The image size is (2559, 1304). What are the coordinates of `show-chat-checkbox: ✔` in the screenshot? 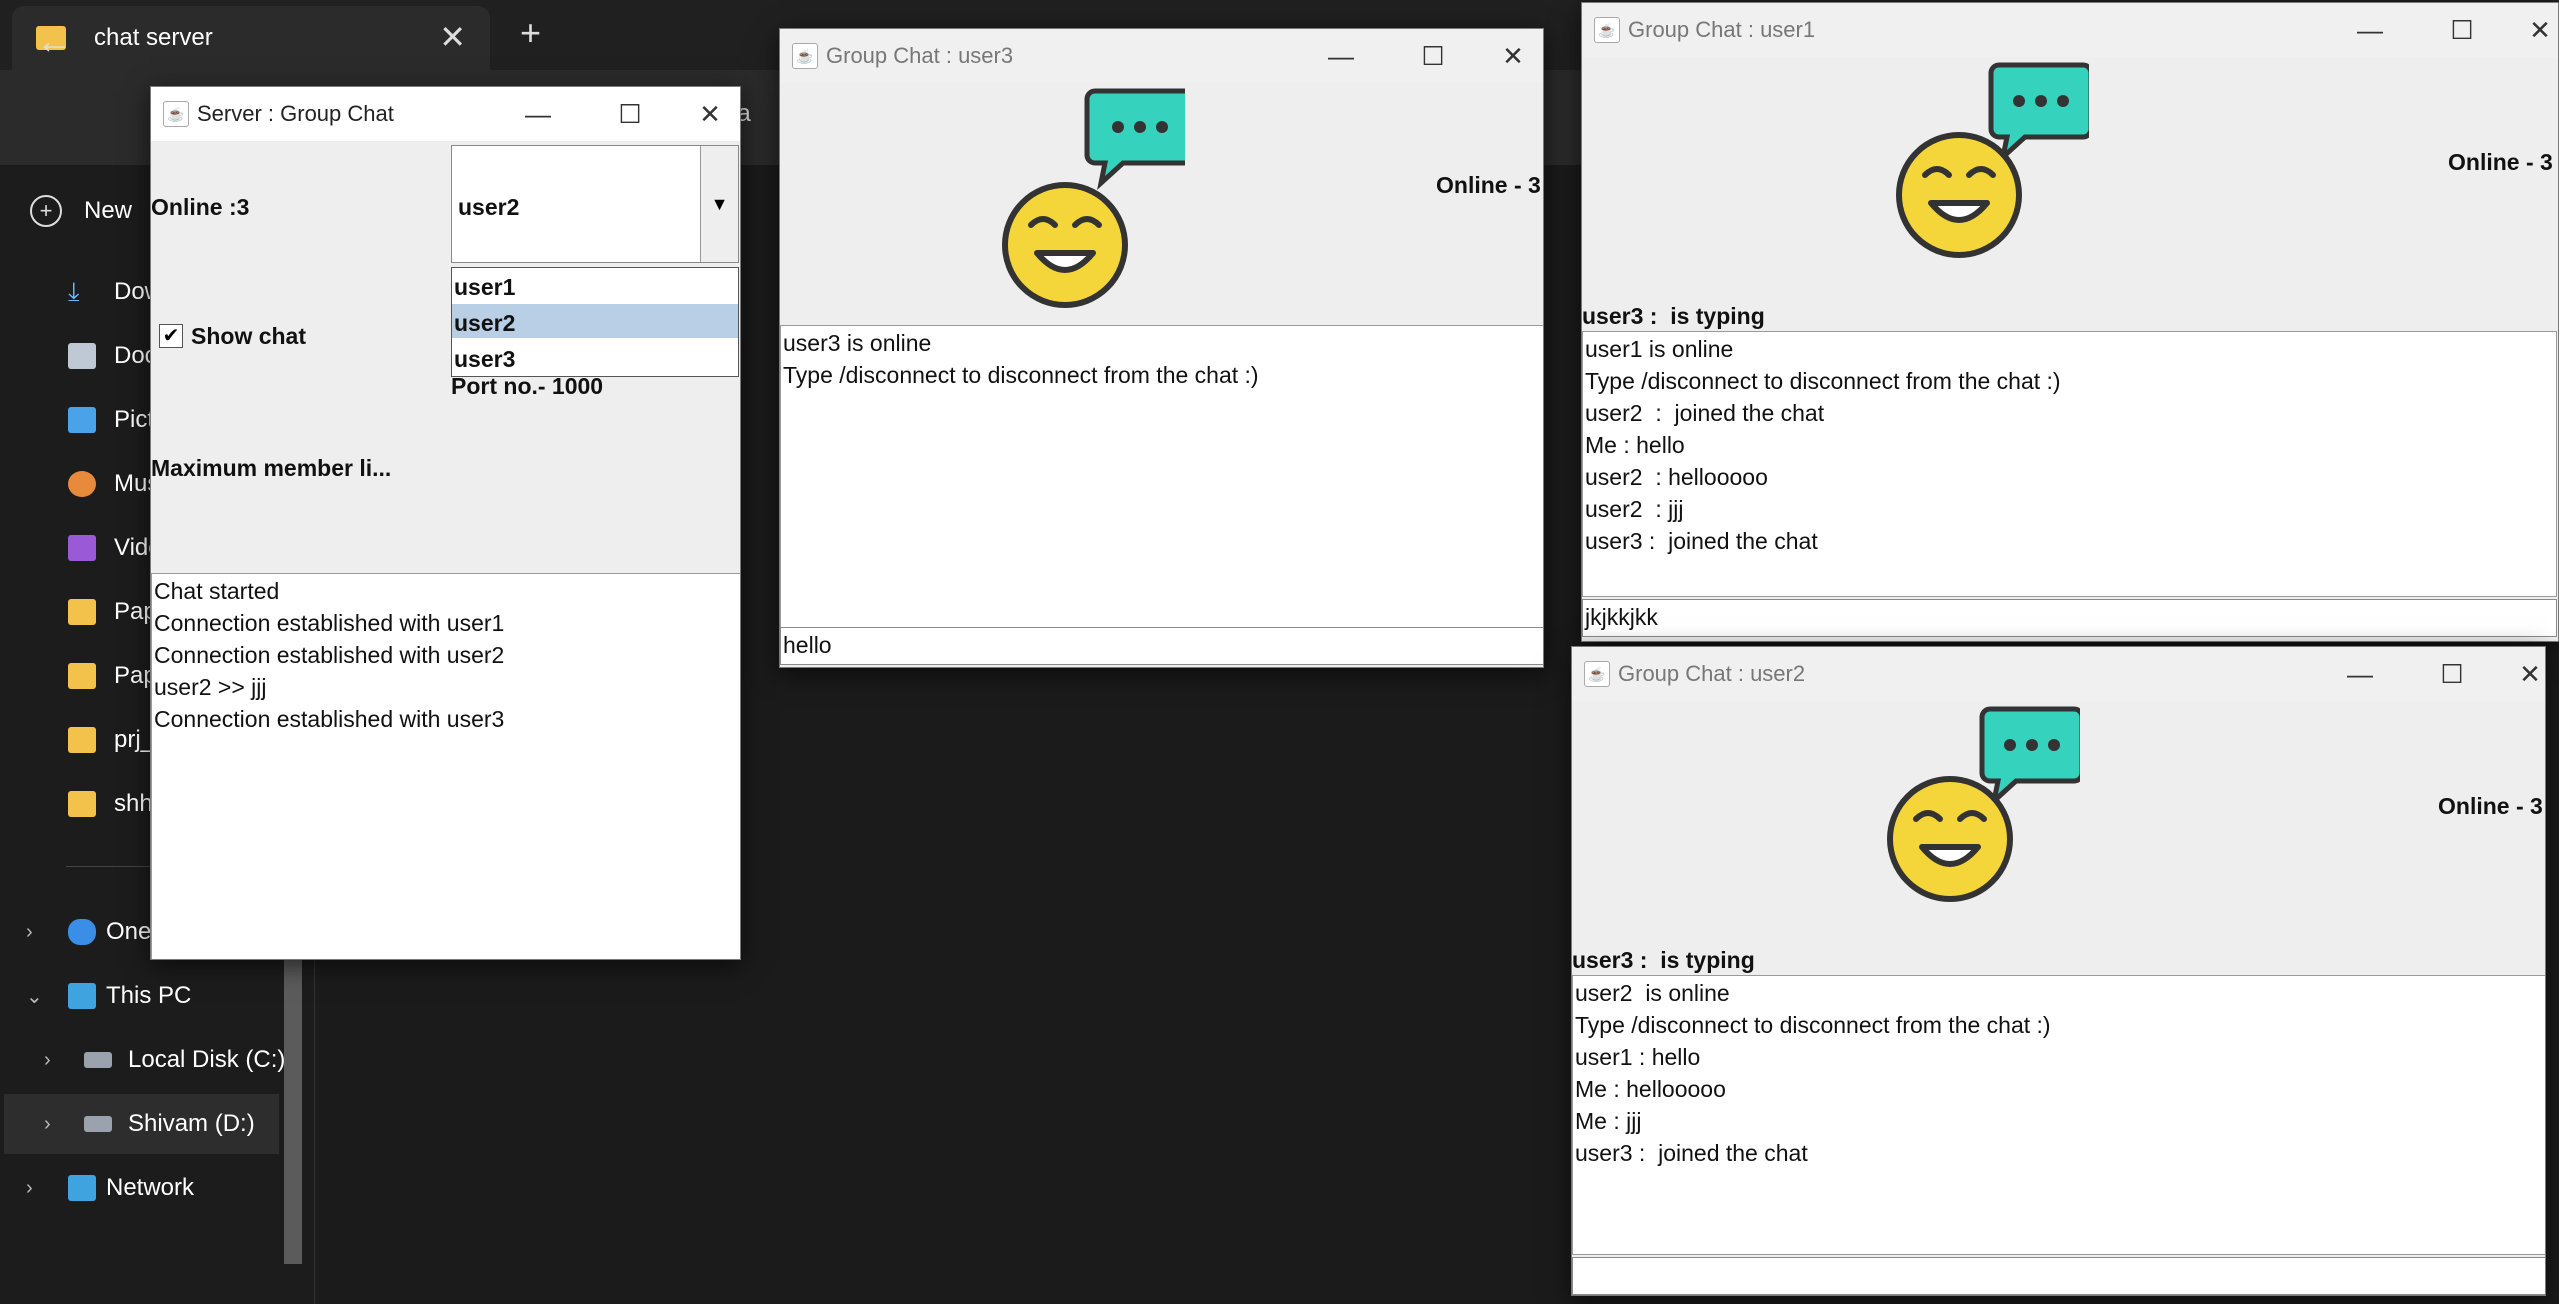 It's located at (171, 336).